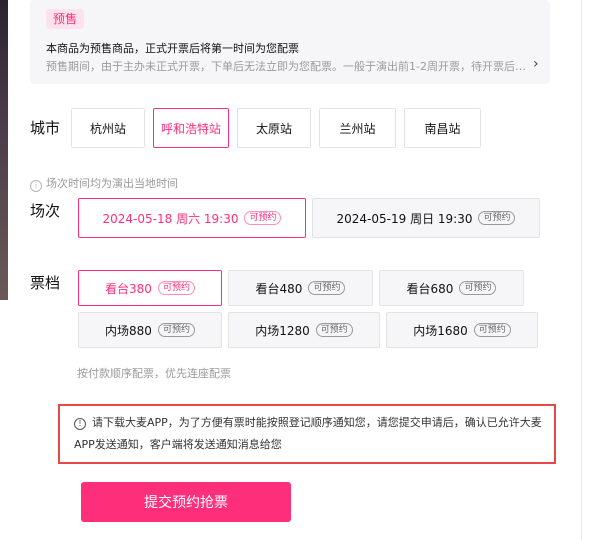  I want to click on city-option-taiyuan: 太原站, so click(274, 128).